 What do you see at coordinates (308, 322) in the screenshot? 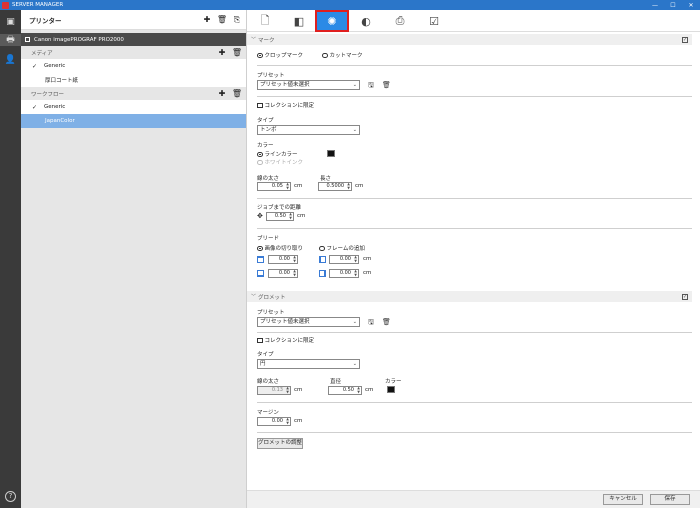
I see `grommet-preset-select: プリセット値未選択 ⌄` at bounding box center [308, 322].